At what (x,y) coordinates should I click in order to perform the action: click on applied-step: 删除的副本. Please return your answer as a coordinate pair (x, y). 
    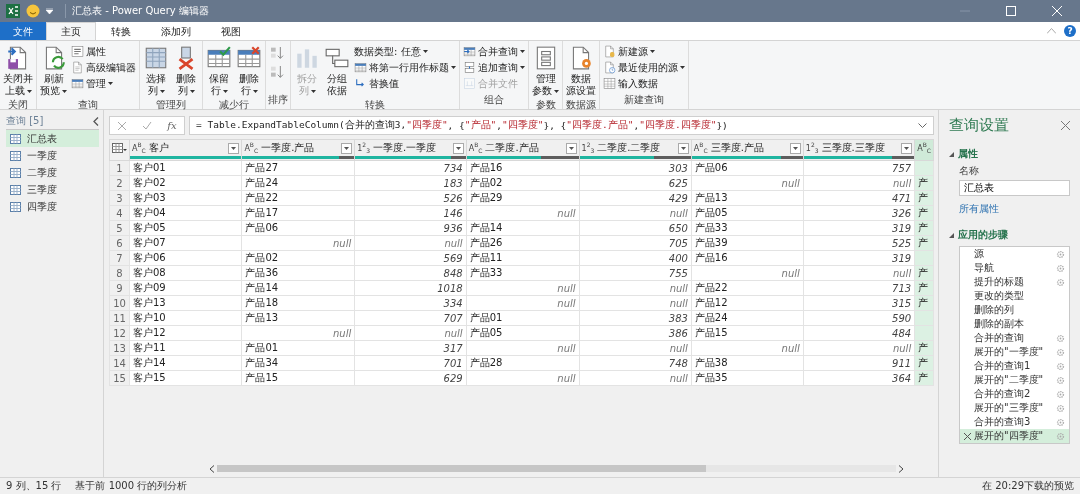
    Looking at the image, I should click on (1014, 324).